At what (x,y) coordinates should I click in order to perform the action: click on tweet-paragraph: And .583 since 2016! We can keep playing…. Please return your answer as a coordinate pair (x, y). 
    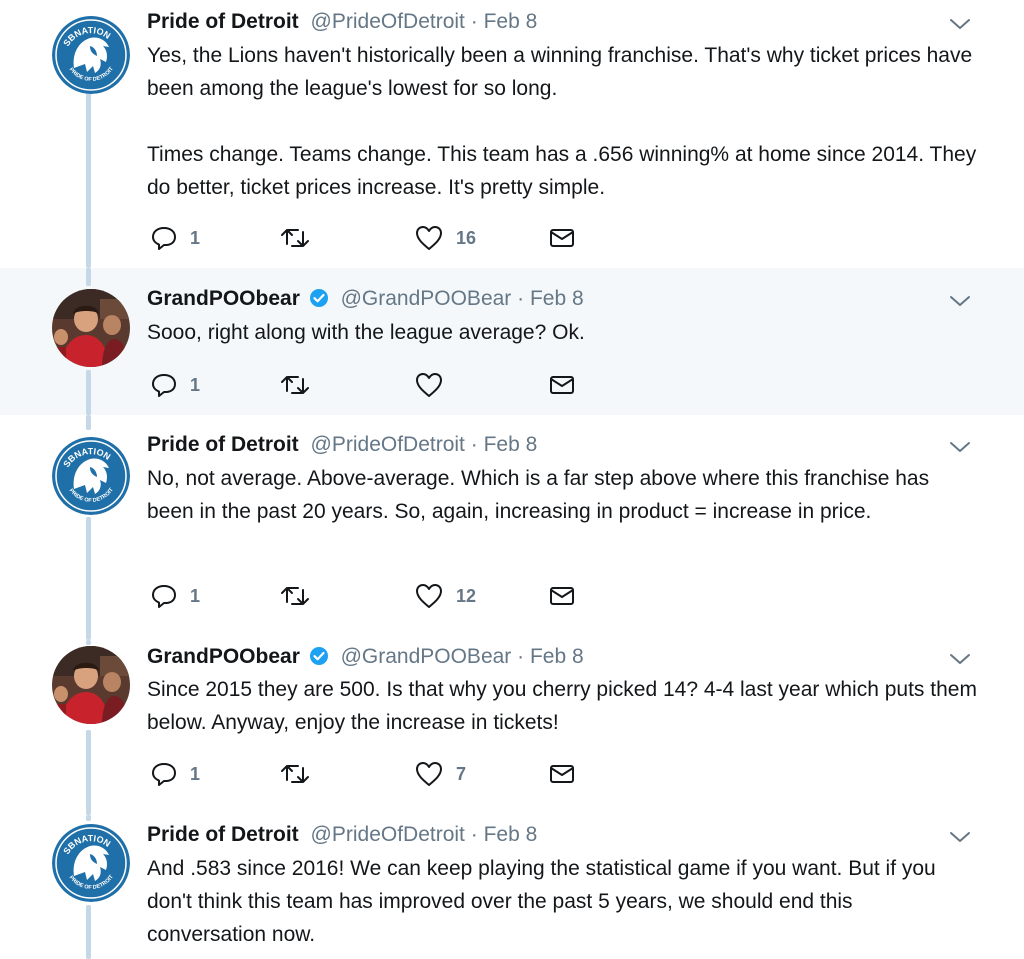
    Looking at the image, I should click on (541, 901).